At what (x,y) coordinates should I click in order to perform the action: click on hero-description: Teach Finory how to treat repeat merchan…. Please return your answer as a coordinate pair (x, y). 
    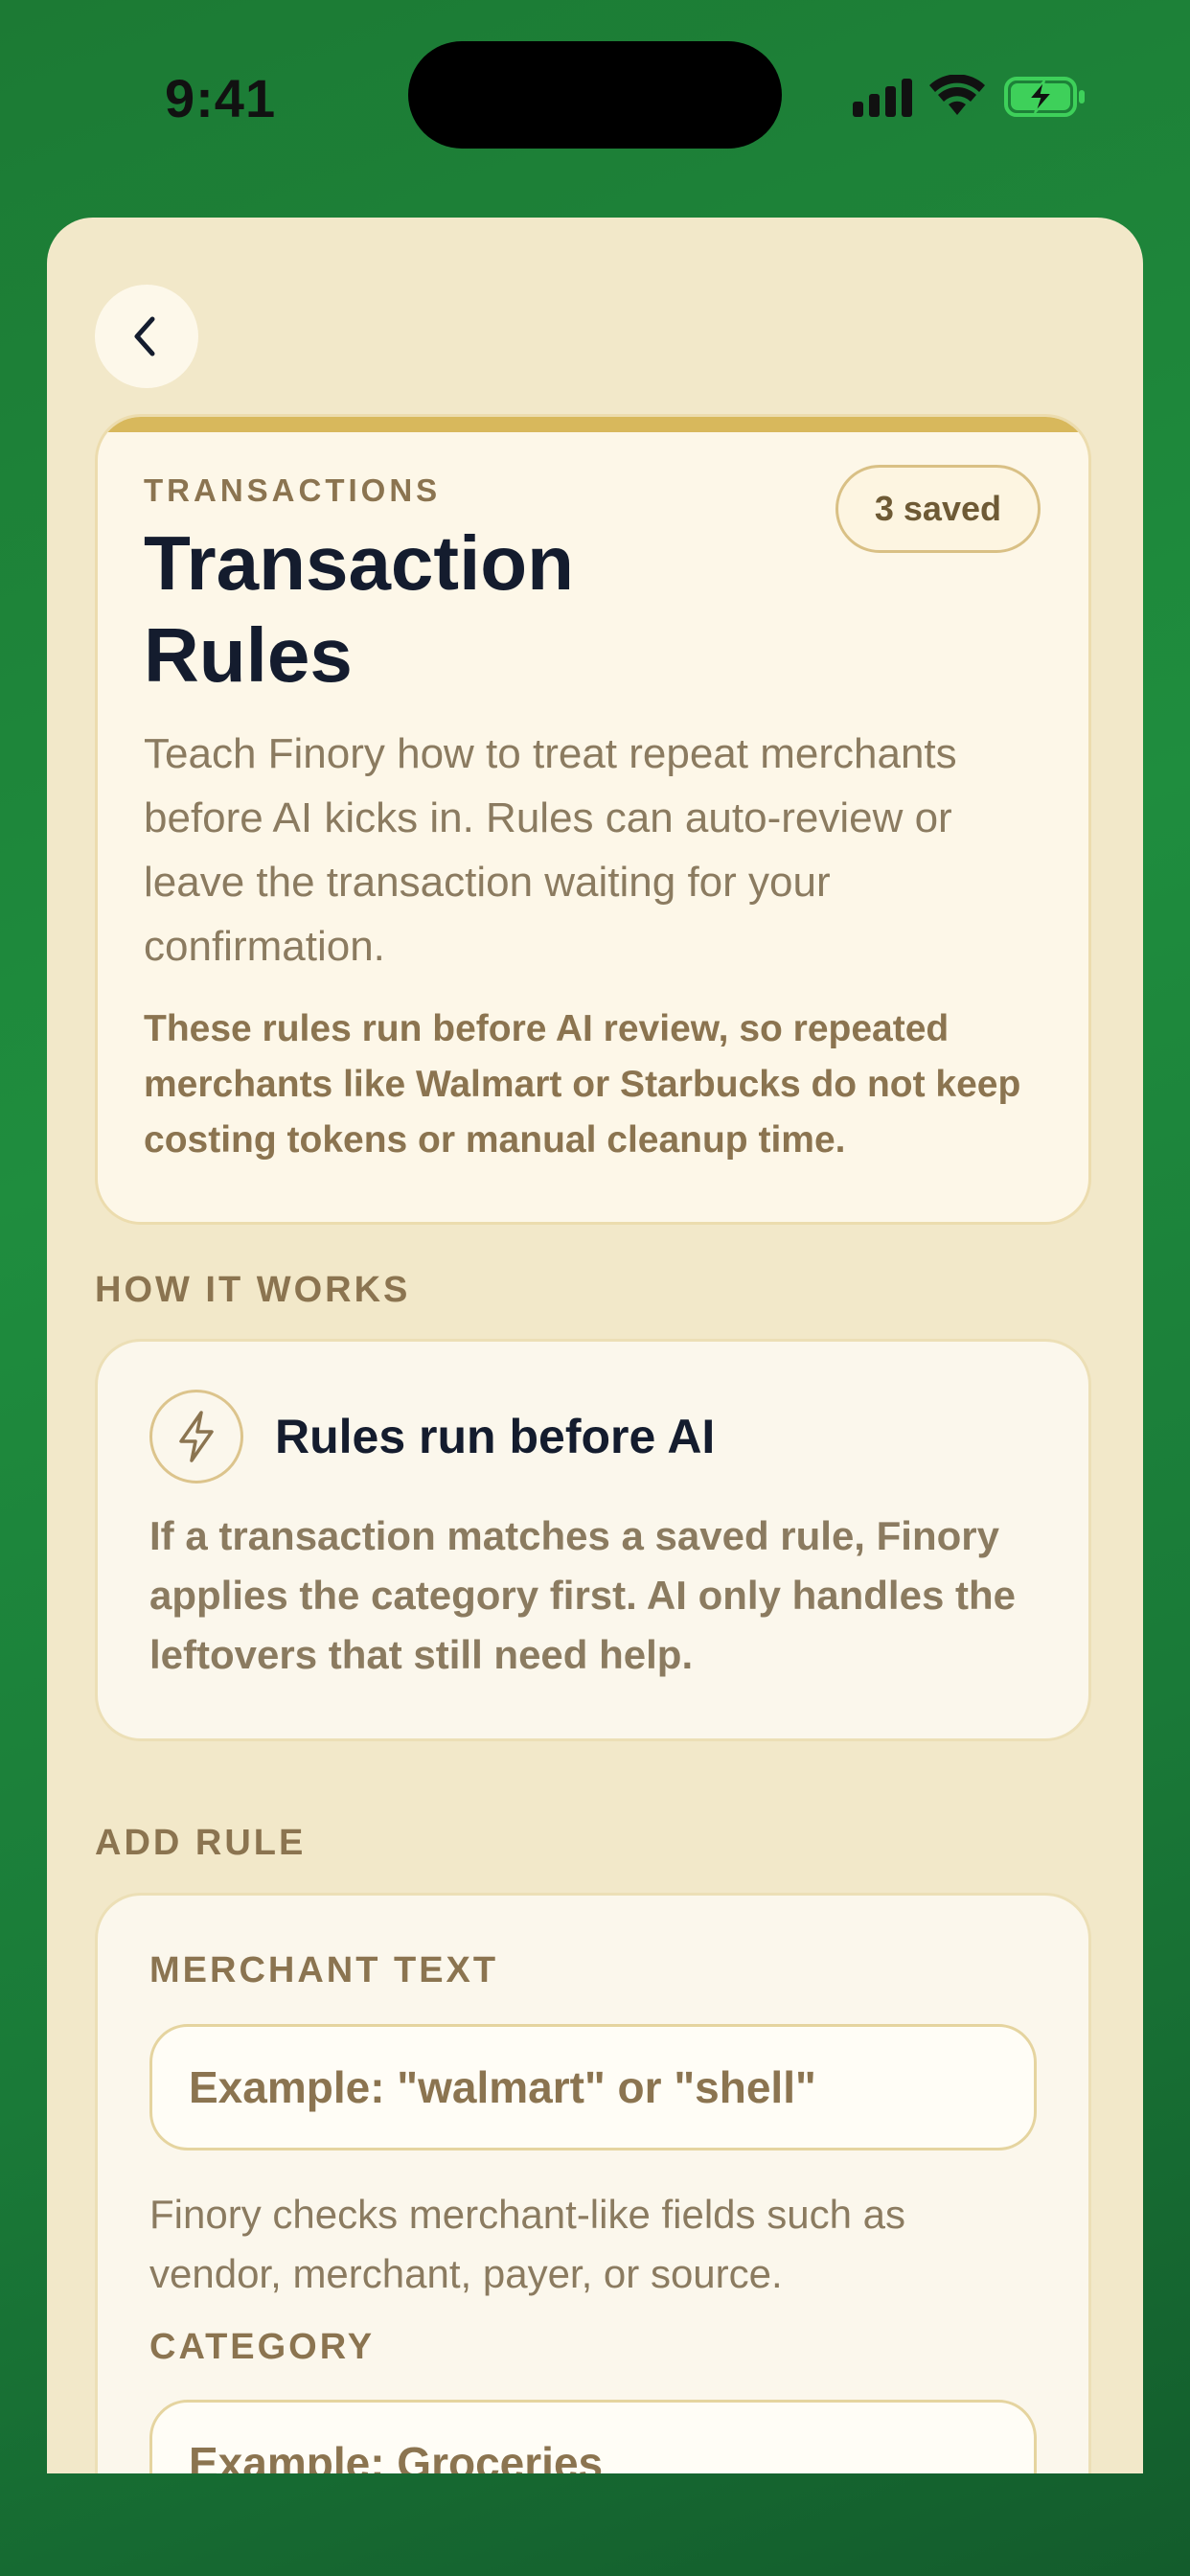
    Looking at the image, I should click on (550, 850).